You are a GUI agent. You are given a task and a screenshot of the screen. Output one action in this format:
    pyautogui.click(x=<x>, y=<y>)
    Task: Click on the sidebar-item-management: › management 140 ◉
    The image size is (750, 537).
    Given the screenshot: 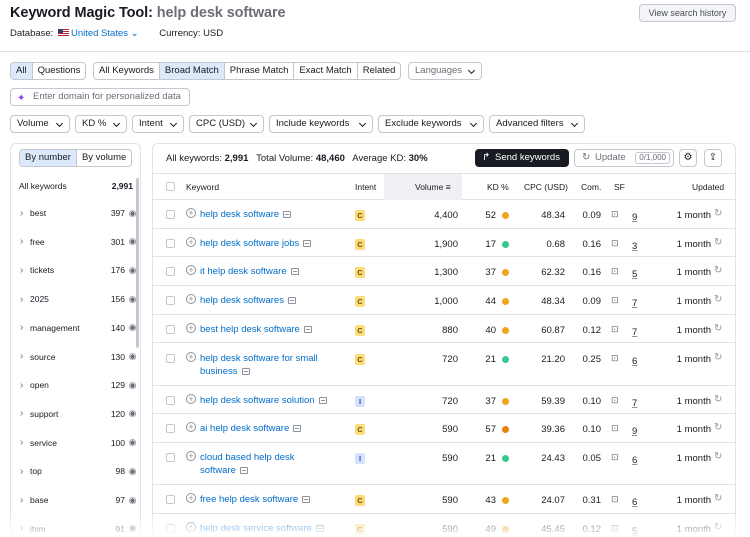 What is the action you would take?
    pyautogui.click(x=79, y=328)
    